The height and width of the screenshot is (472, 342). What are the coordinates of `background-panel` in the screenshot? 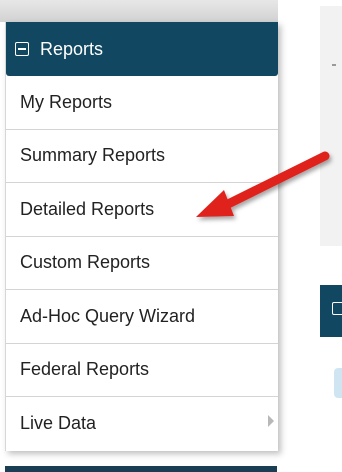 It's located at (331, 126).